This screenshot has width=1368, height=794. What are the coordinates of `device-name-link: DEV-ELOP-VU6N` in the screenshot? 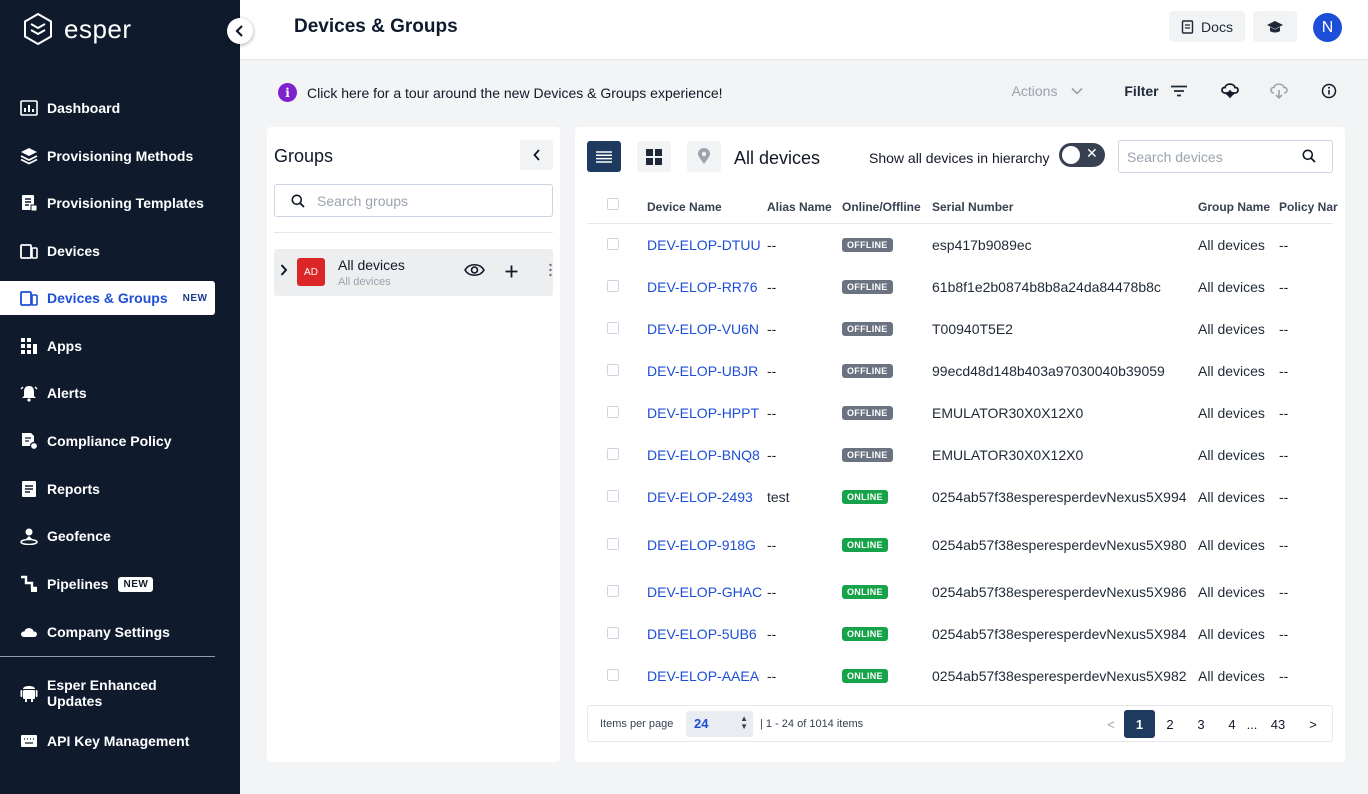 It's located at (703, 329).